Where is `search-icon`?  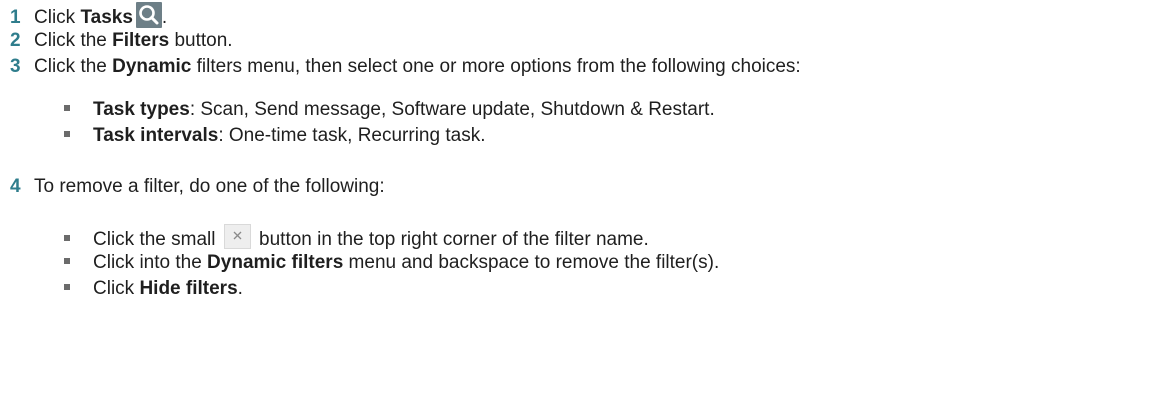 search-icon is located at coordinates (148, 15).